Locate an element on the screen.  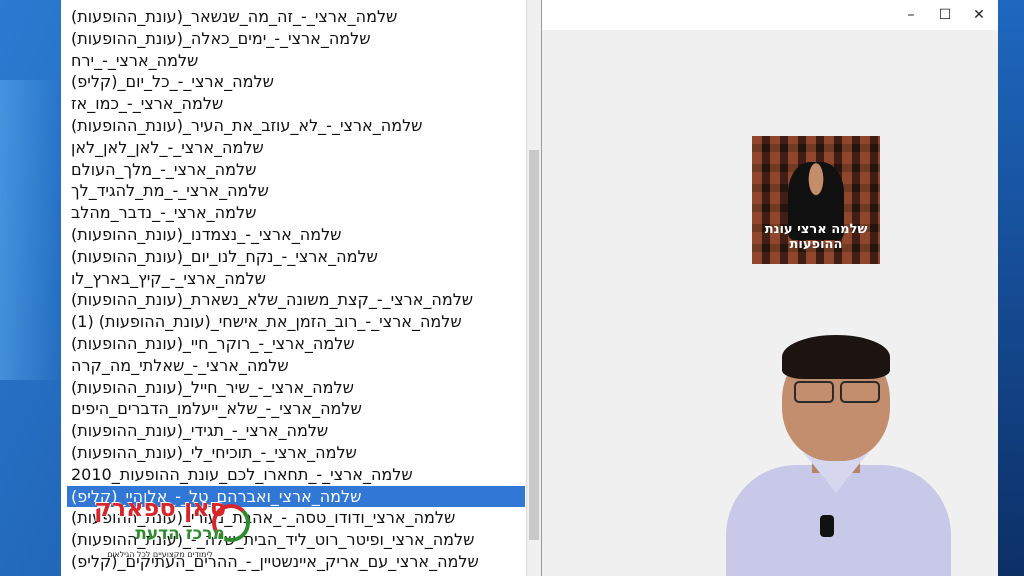
album-title: שלמה ארצי עונת ההופעות is located at coordinates (816, 237).